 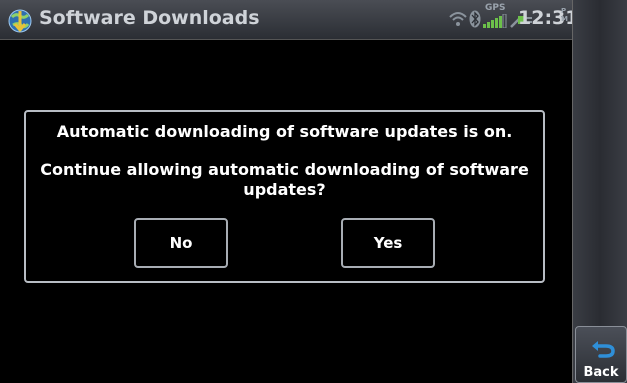 I want to click on title-bar: Software Downloads GPS 12:31 P M, so click(x=289, y=20).